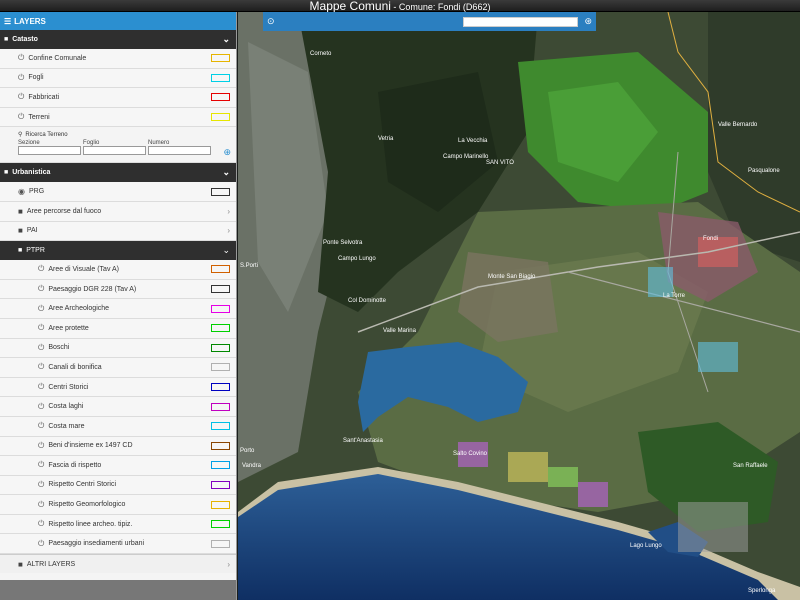 The image size is (800, 600). What do you see at coordinates (36, 78) in the screenshot?
I see `layer-label: Fogli` at bounding box center [36, 78].